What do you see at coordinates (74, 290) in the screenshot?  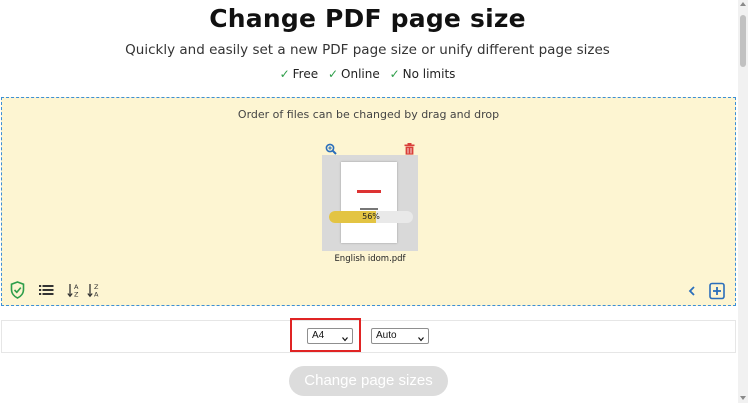 I see `sort-az-icon: AZ` at bounding box center [74, 290].